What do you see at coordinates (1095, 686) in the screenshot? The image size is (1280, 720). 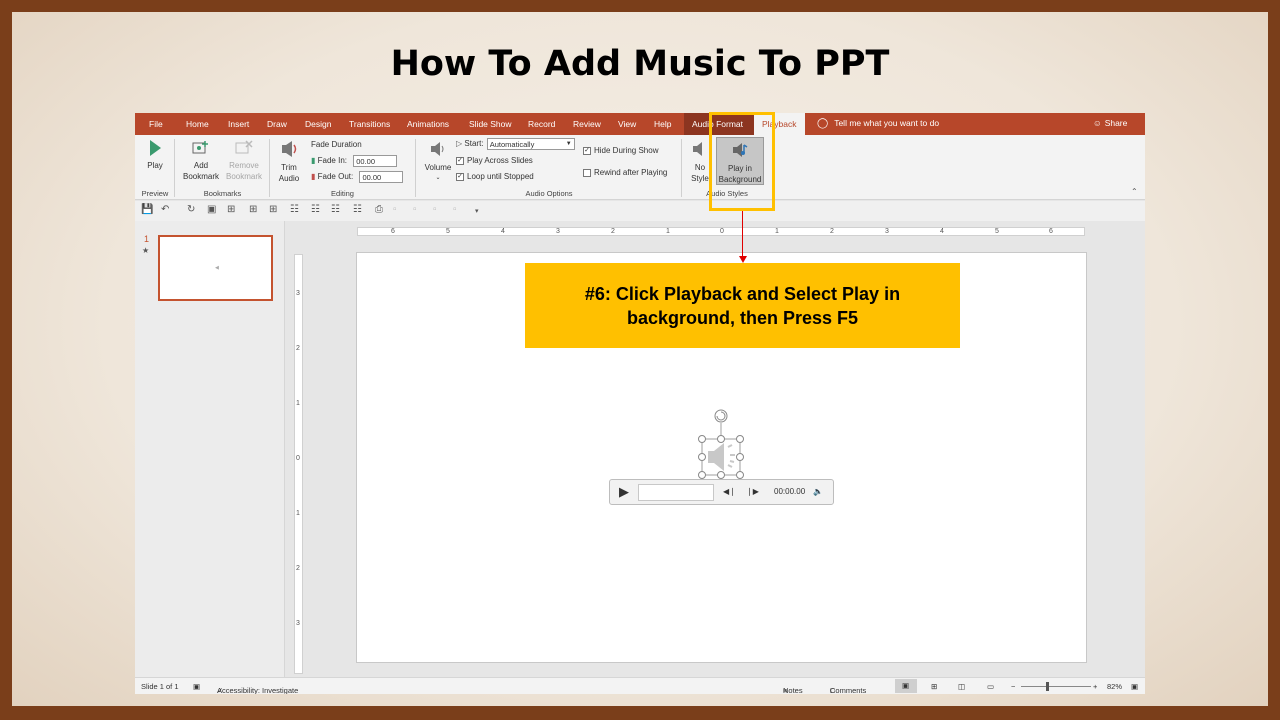 I see `zoom-in-button: +` at bounding box center [1095, 686].